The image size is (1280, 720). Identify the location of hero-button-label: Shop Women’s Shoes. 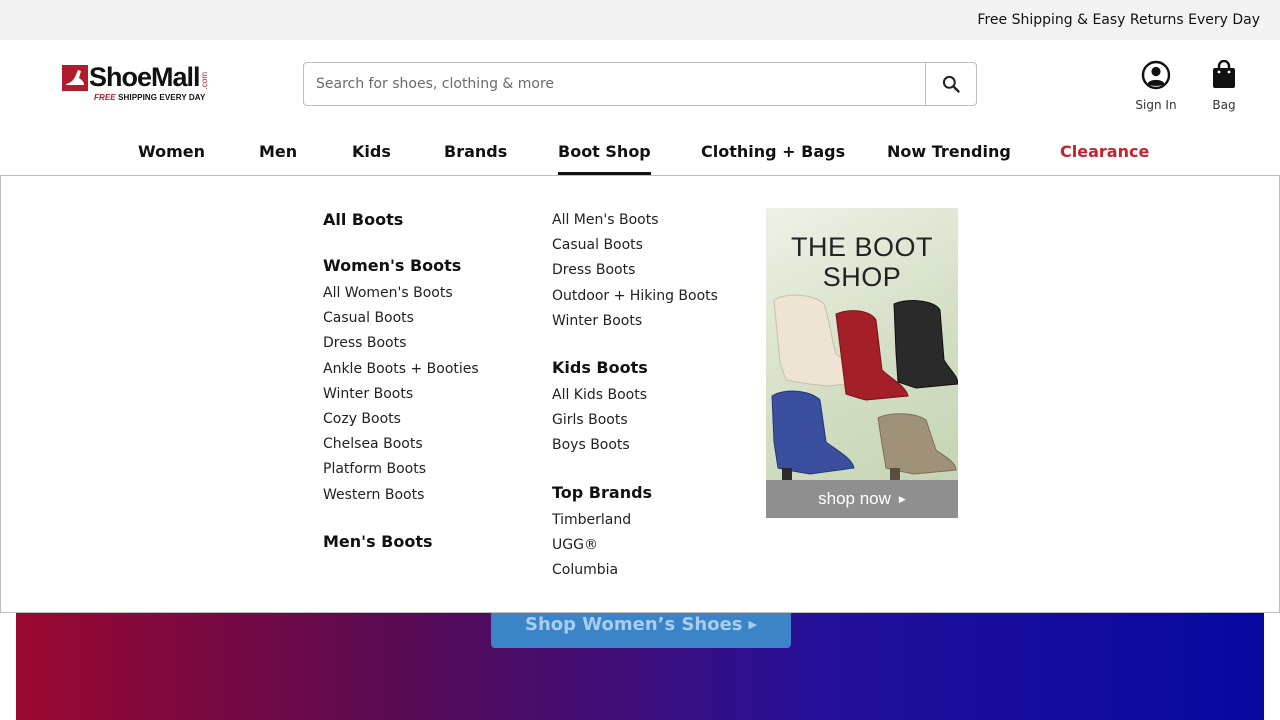
(633, 624).